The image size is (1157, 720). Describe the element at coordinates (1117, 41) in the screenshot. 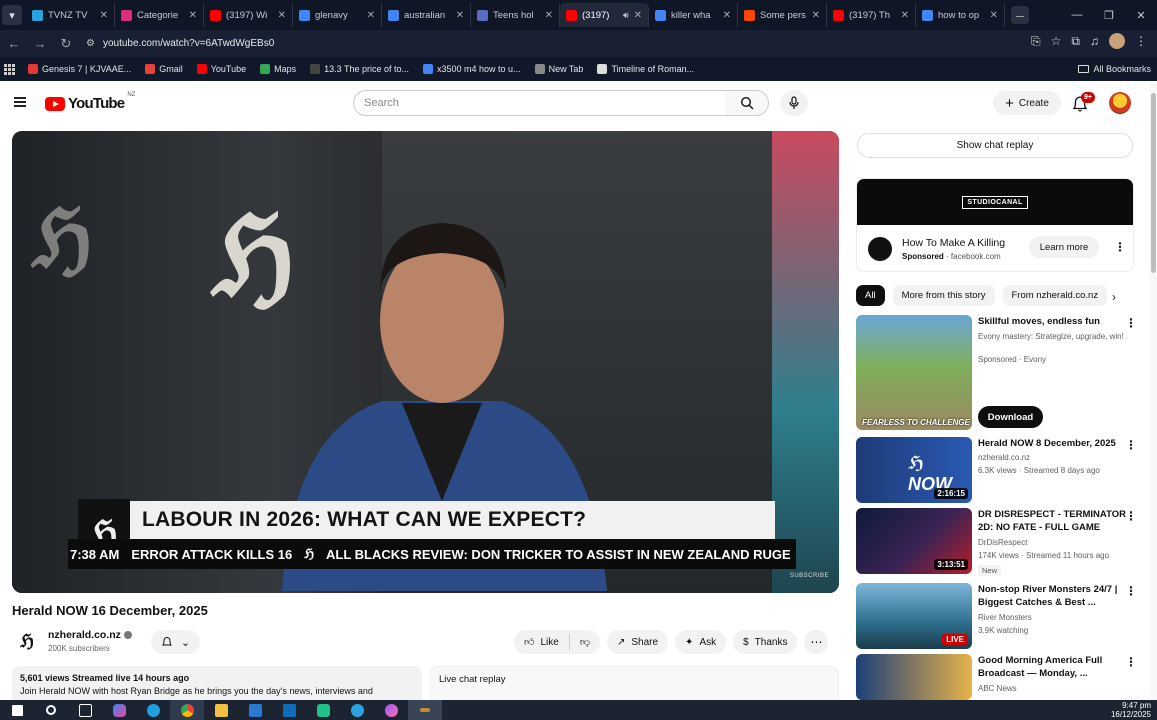

I see `profile-avatar` at that location.